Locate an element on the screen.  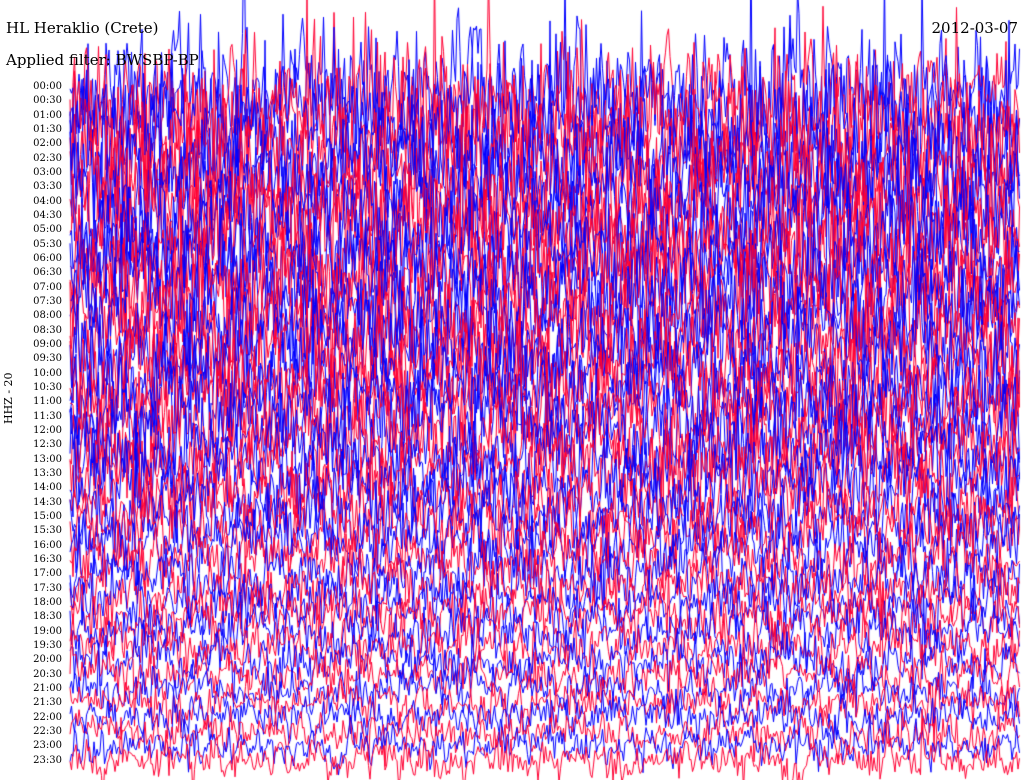
hour-label: 15:00 is located at coordinates (47, 516).